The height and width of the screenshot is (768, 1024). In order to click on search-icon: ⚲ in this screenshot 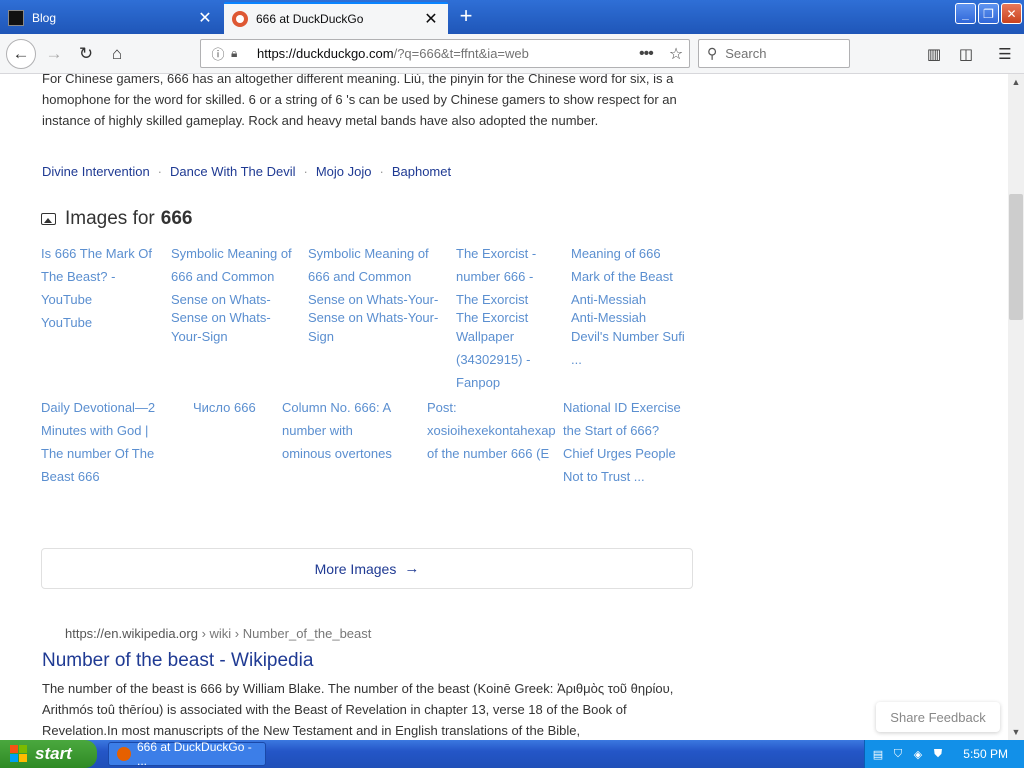, I will do `click(712, 53)`.